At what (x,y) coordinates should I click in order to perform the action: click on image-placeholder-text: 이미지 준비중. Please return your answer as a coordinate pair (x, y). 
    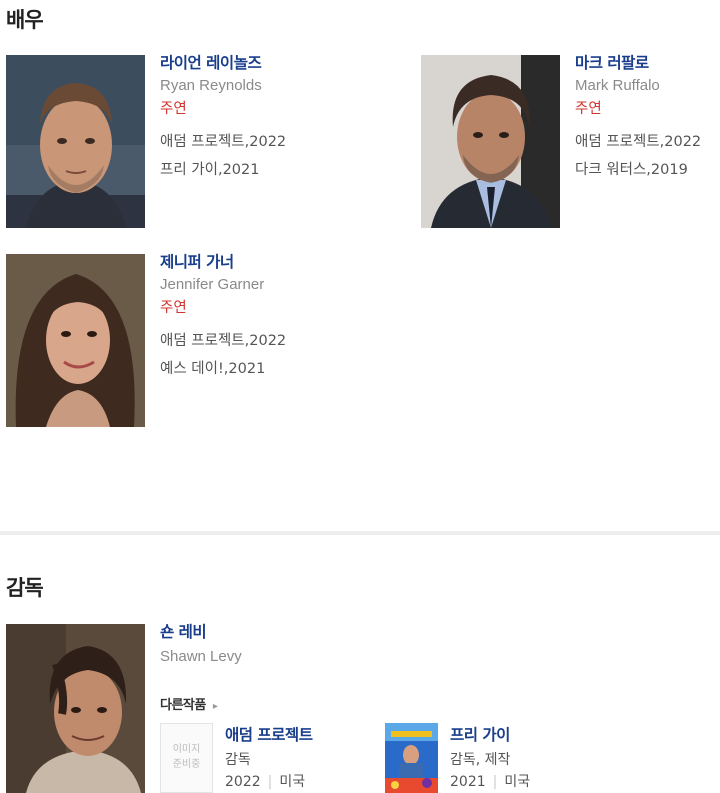
    Looking at the image, I should click on (186, 757).